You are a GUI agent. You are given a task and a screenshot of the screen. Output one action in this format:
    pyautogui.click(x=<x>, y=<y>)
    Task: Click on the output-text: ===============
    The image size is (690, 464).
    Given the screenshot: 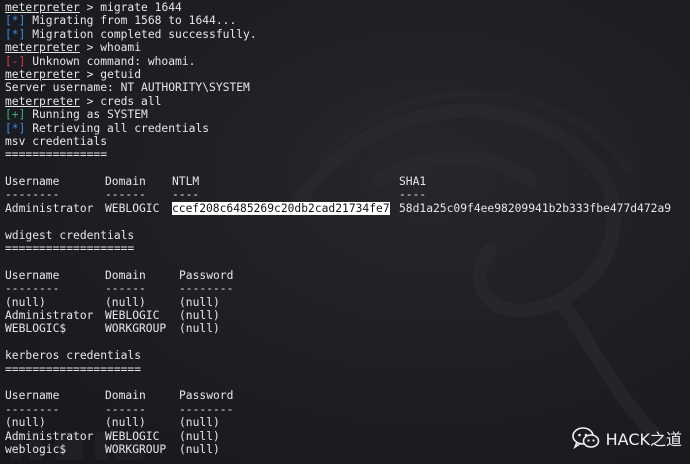 What is the action you would take?
    pyautogui.click(x=56, y=155)
    